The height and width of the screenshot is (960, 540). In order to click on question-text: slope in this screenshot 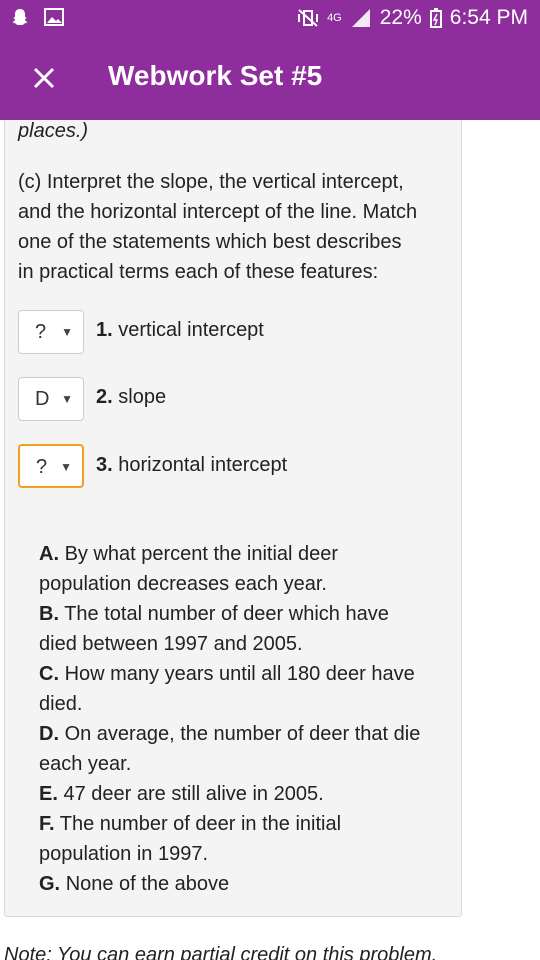, I will do `click(142, 397)`.